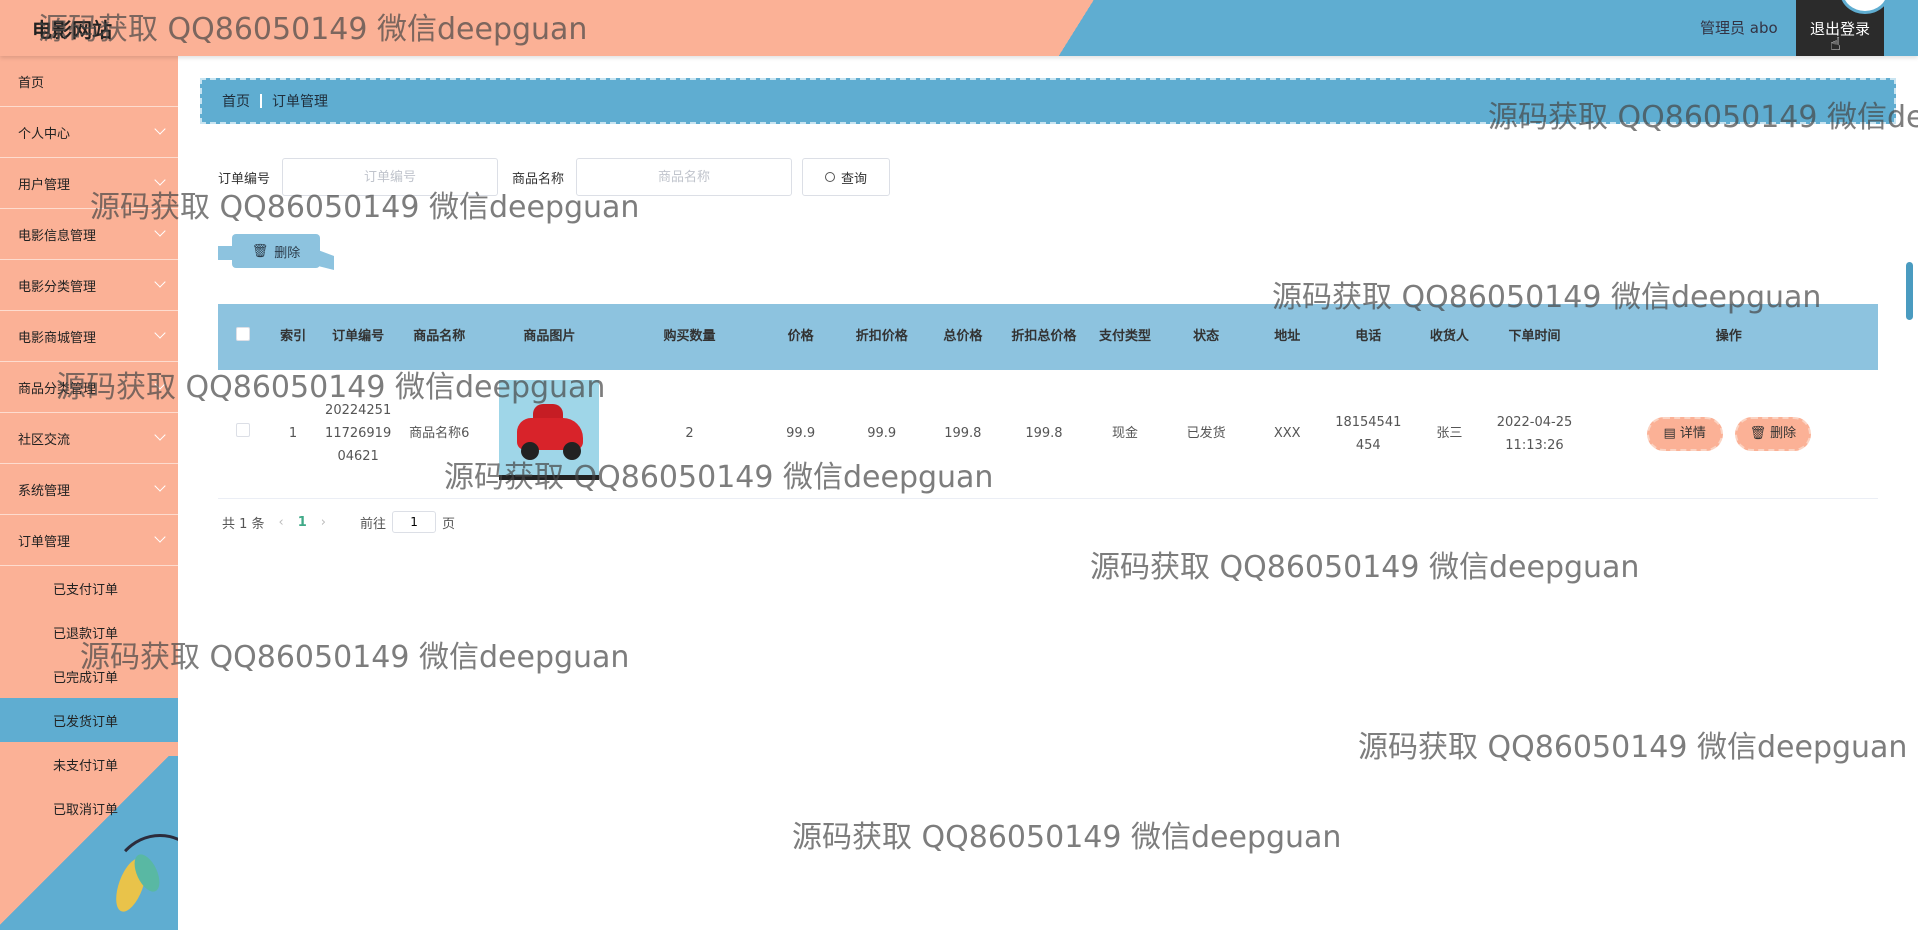  Describe the element at coordinates (57, 287) in the screenshot. I see `sidebar-item-label: 电影分类管理` at that location.